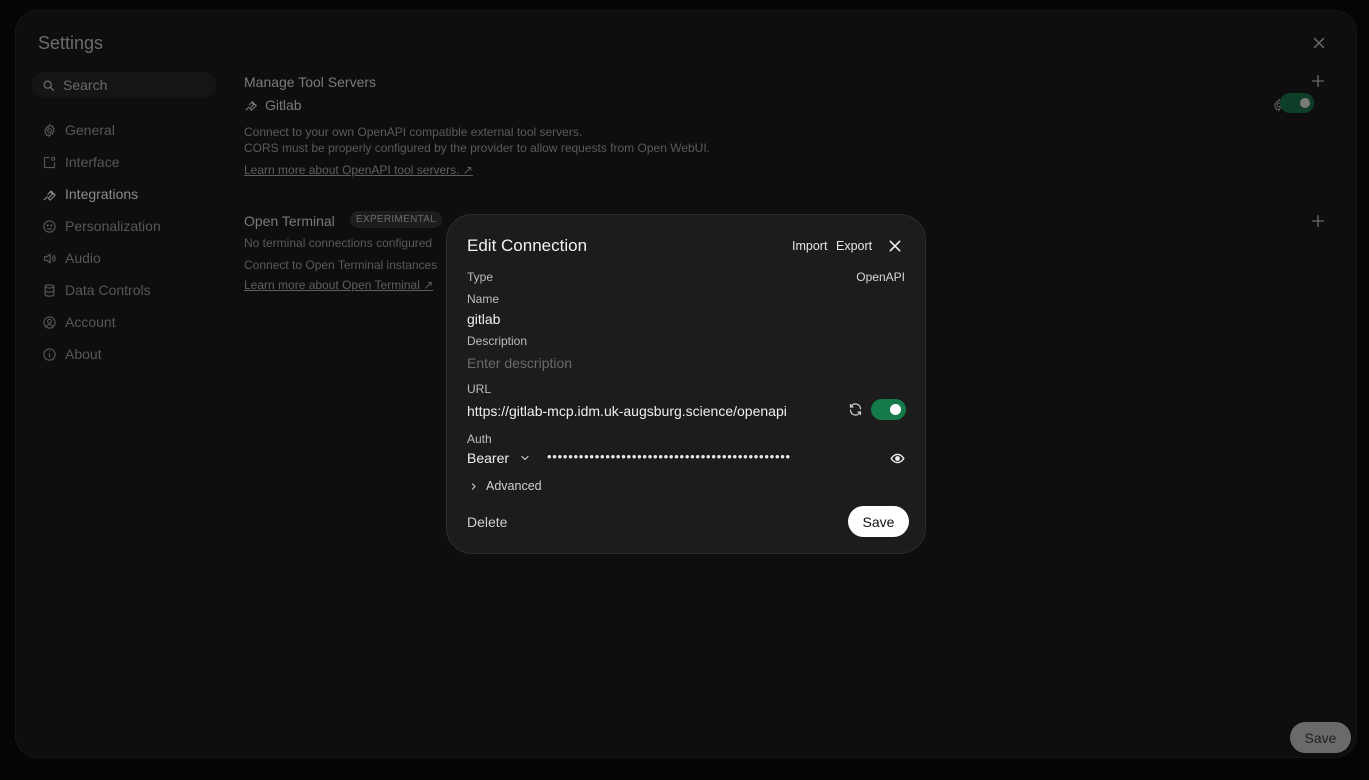 The image size is (1369, 780). What do you see at coordinates (1320, 737) in the screenshot?
I see `settings-save-button: Save` at bounding box center [1320, 737].